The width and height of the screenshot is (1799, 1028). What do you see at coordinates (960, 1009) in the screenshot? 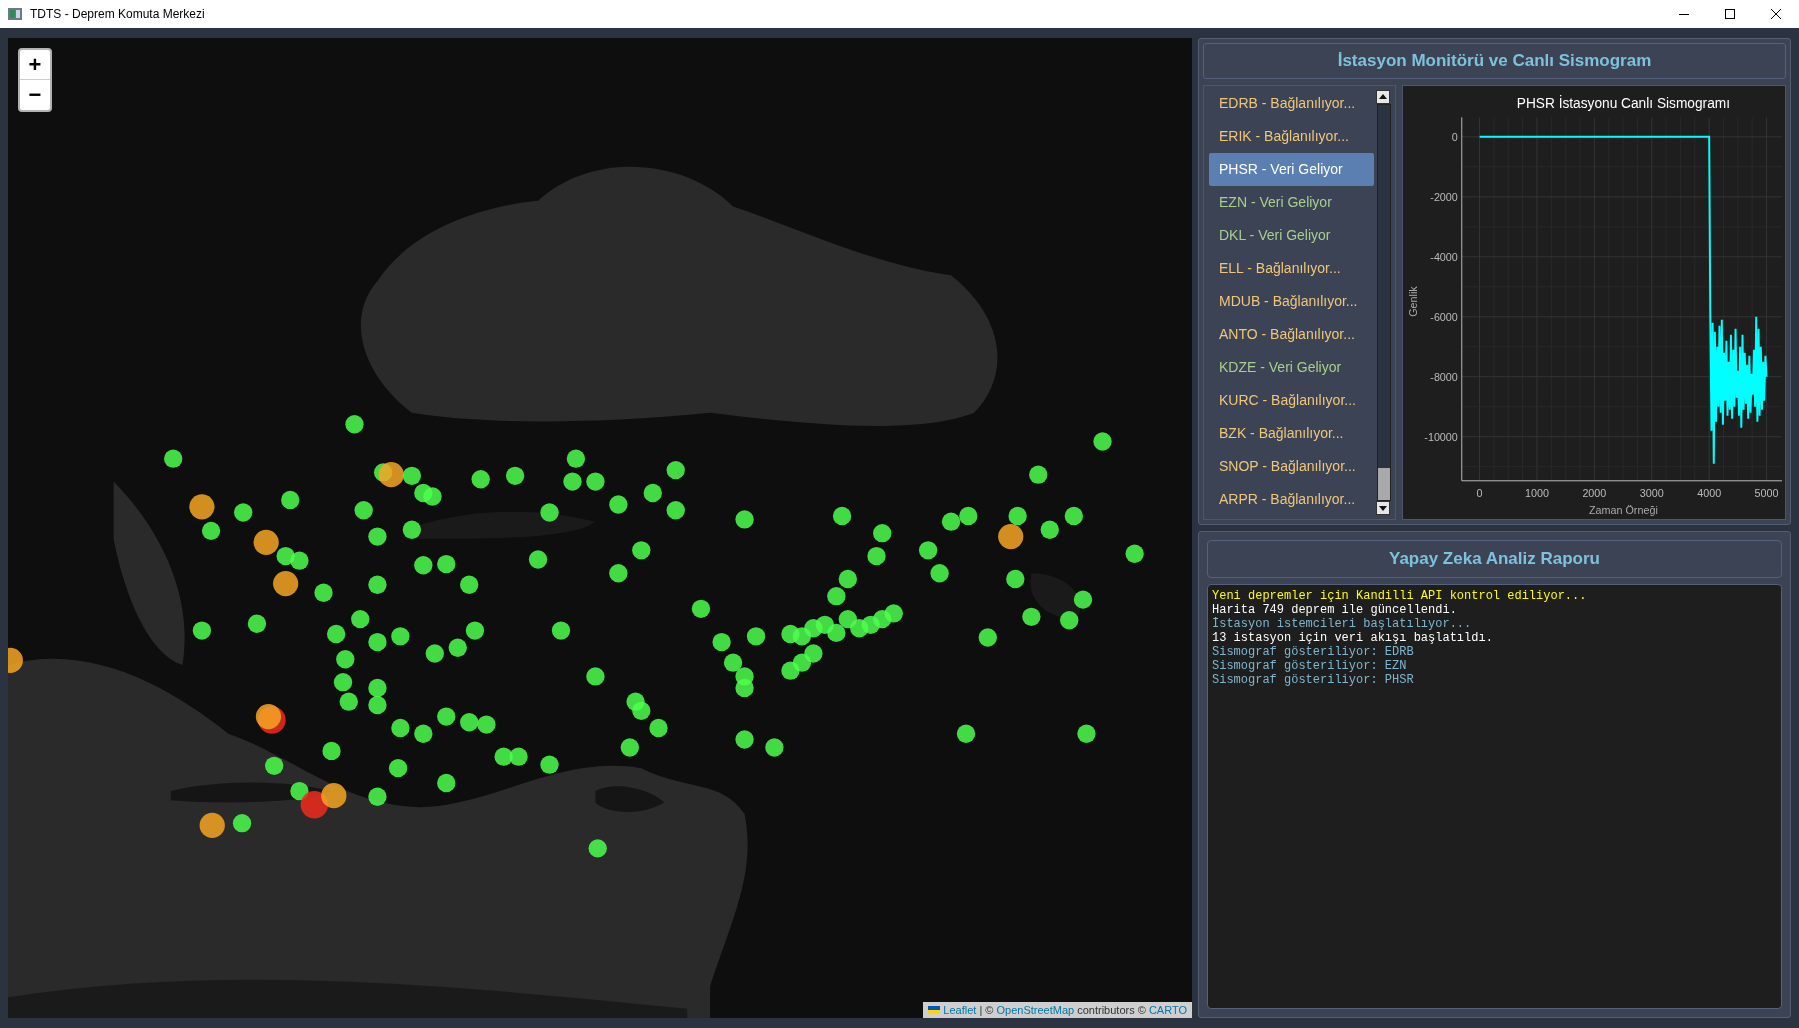
I see `leaflet-link: Leaflet` at bounding box center [960, 1009].